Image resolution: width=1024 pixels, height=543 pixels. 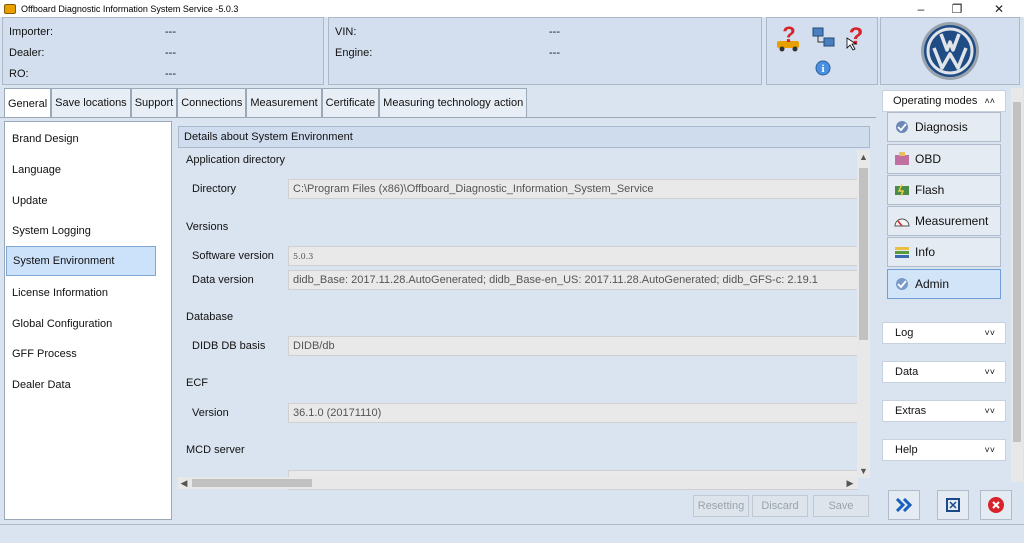 What do you see at coordinates (10, 8) in the screenshot?
I see `app-icon` at bounding box center [10, 8].